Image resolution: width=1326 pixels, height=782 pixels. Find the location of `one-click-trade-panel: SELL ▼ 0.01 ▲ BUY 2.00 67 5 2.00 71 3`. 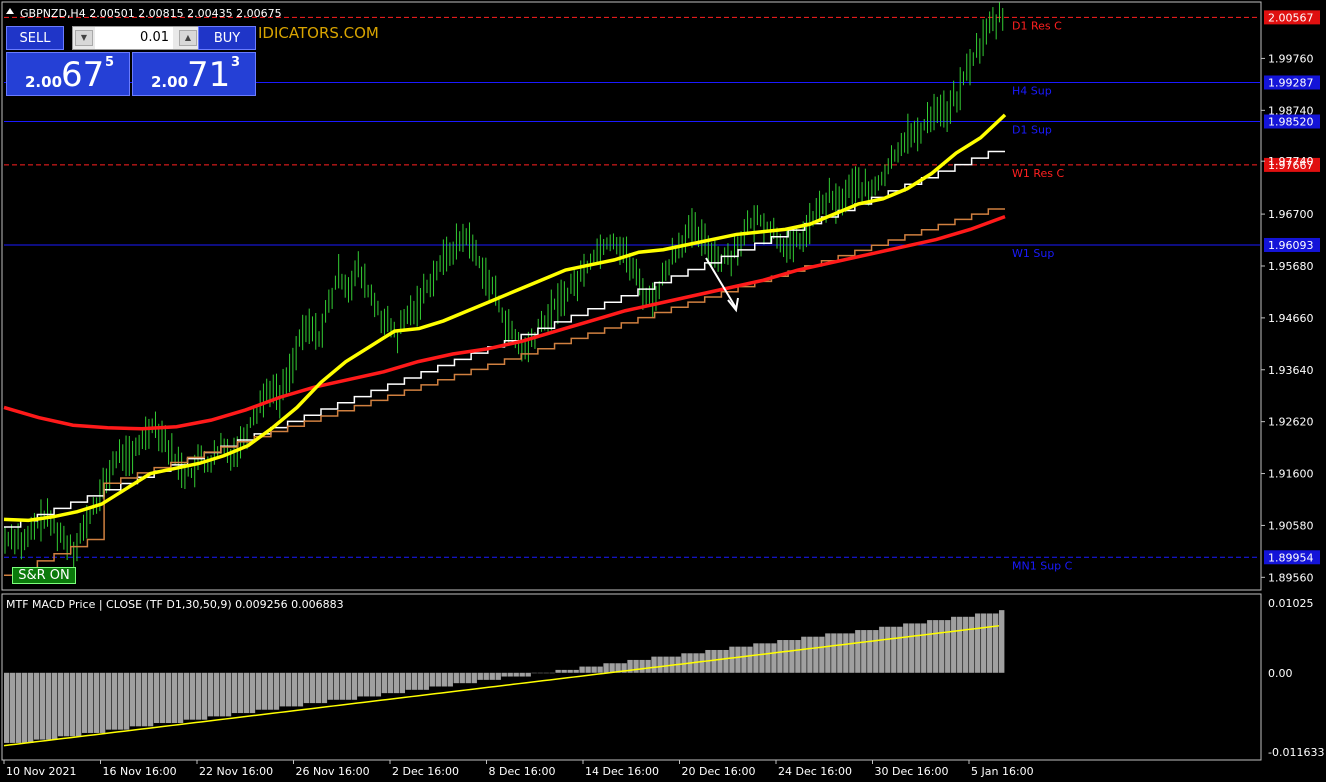

one-click-trade-panel: SELL ▼ 0.01 ▲ BUY 2.00 67 5 2.00 71 3 is located at coordinates (131, 61).